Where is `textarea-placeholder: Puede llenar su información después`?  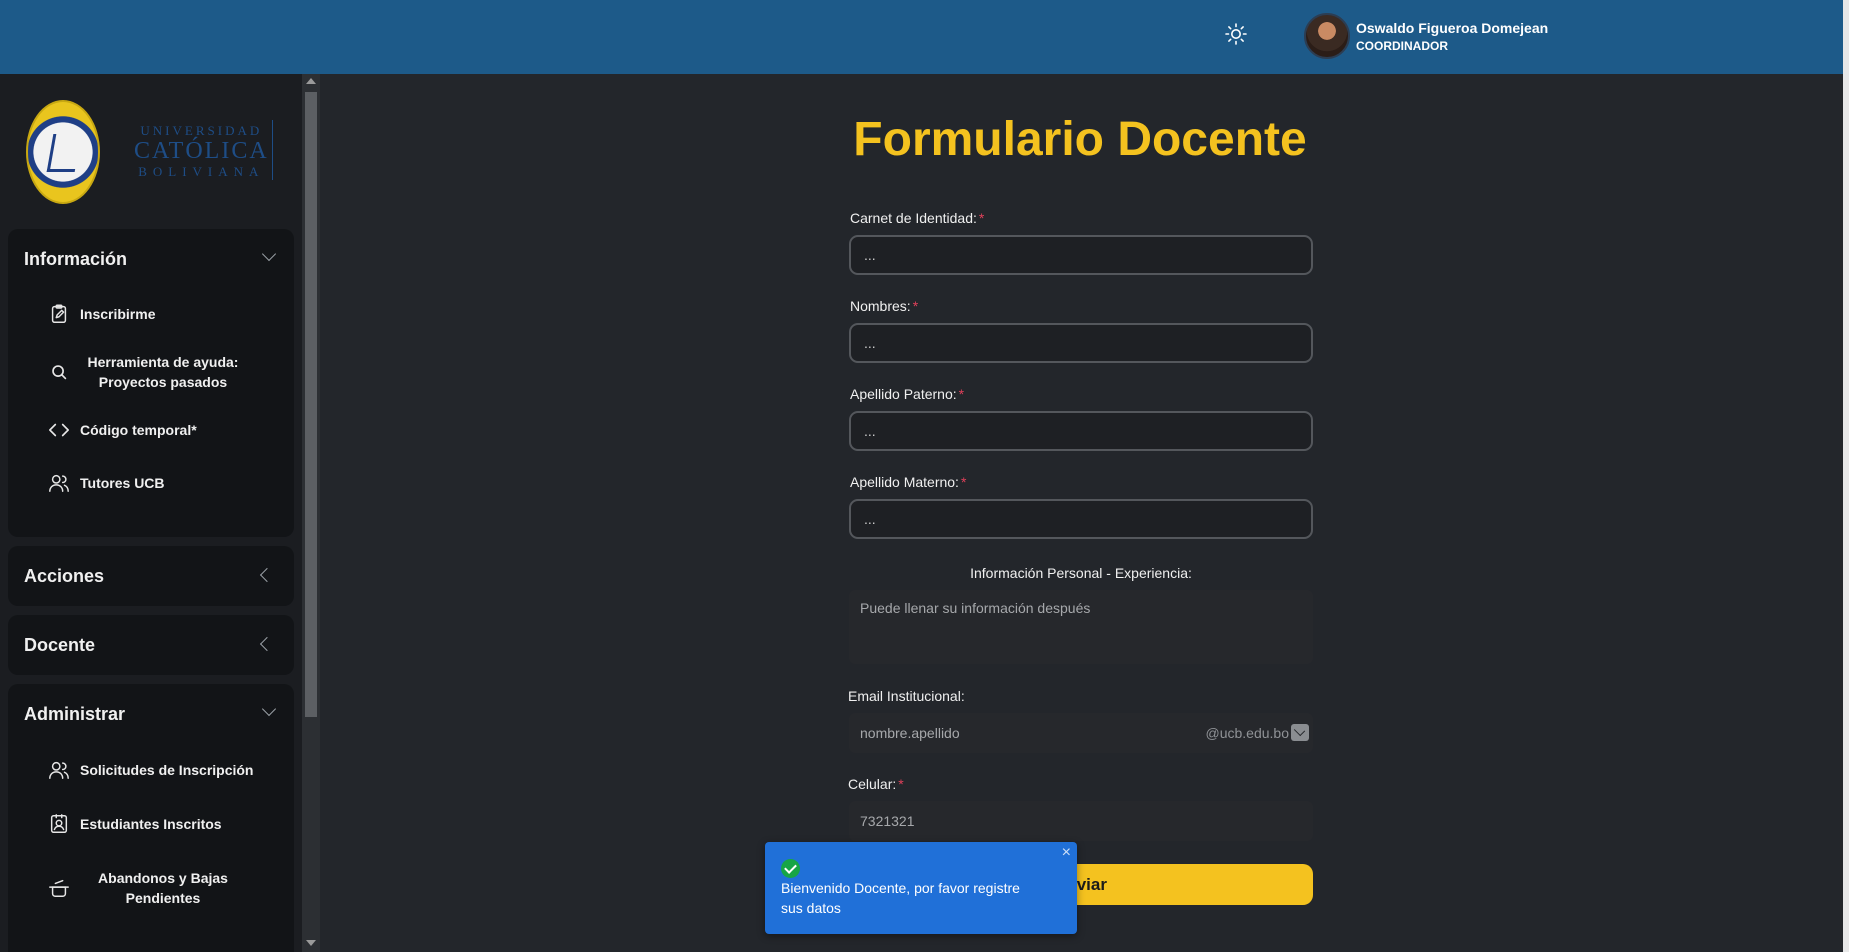
textarea-placeholder: Puede llenar su información después is located at coordinates (975, 608).